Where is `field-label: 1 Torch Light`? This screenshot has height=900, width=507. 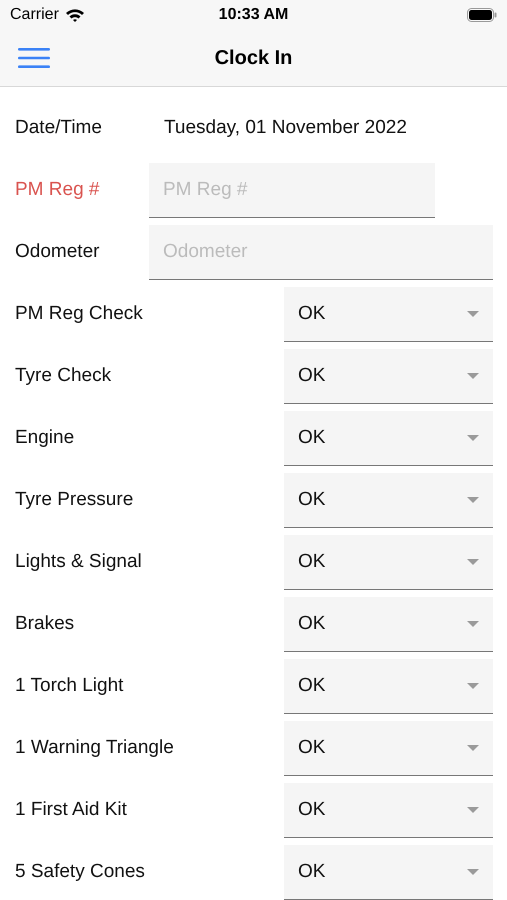
field-label: 1 Torch Light is located at coordinates (69, 686).